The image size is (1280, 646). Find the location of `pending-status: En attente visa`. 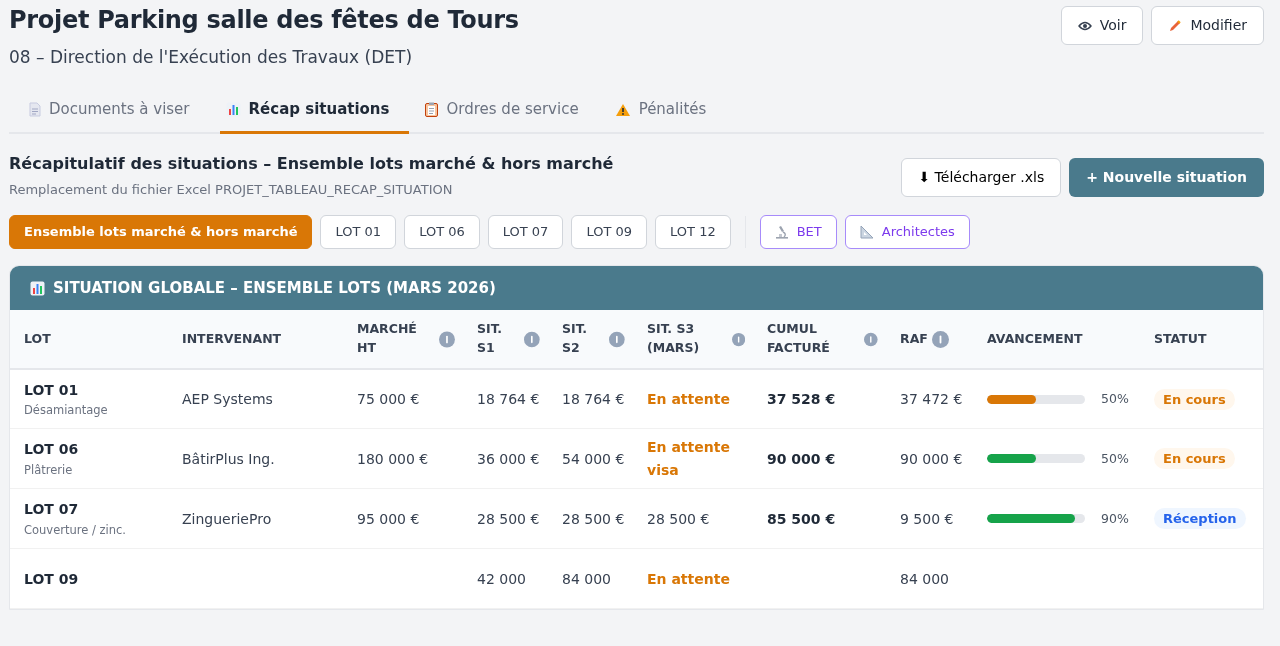

pending-status: En attente visa is located at coordinates (688, 458).